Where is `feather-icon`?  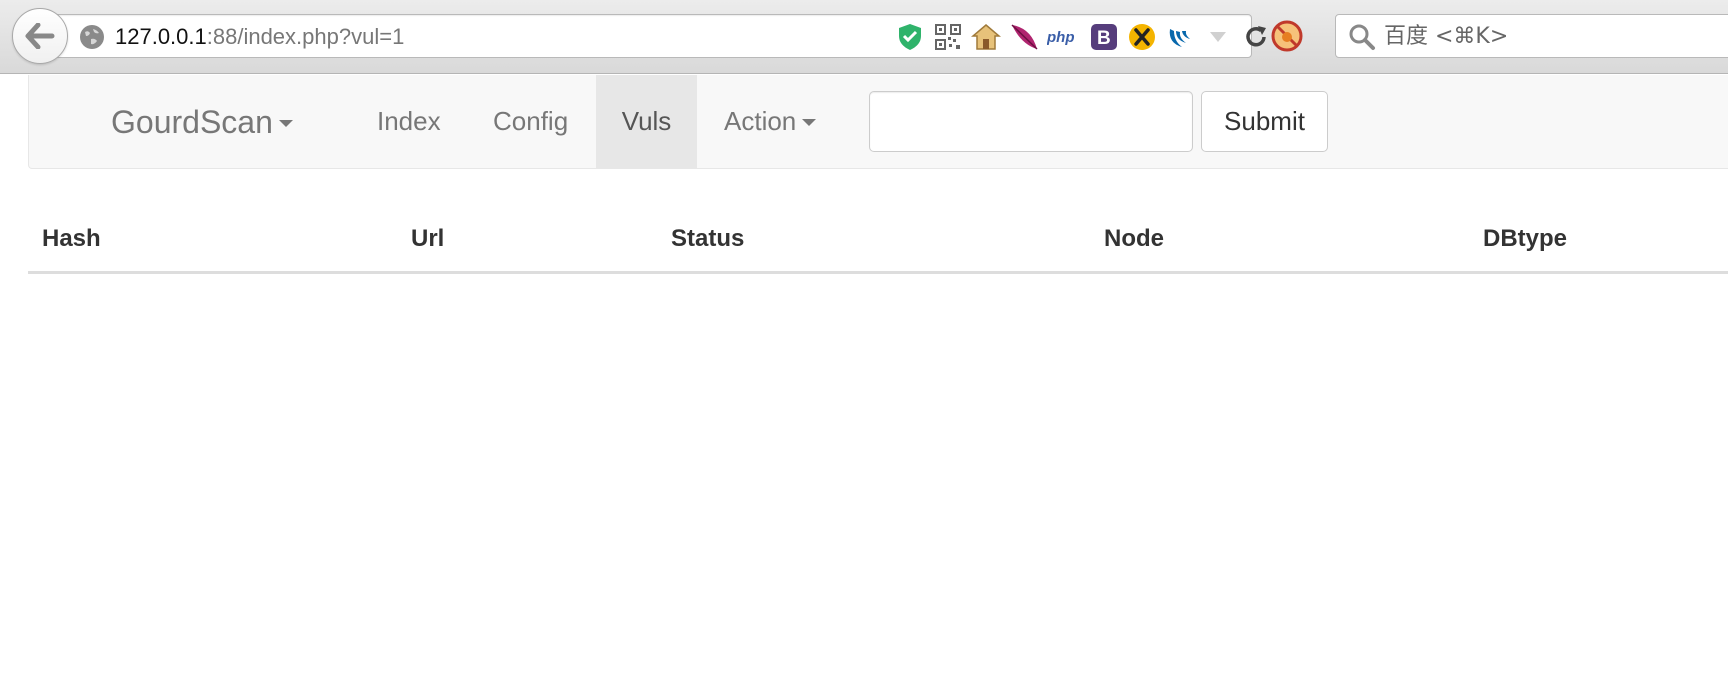
feather-icon is located at coordinates (1024, 37).